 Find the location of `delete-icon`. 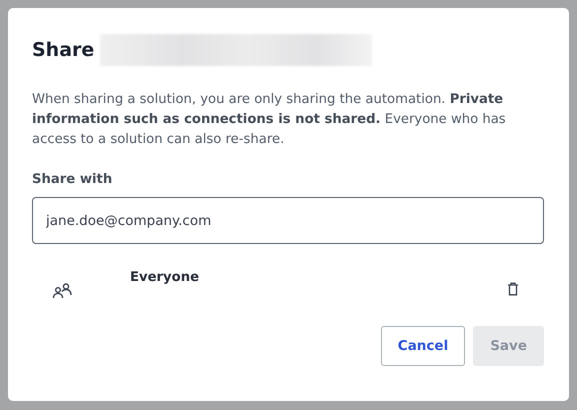

delete-icon is located at coordinates (513, 289).